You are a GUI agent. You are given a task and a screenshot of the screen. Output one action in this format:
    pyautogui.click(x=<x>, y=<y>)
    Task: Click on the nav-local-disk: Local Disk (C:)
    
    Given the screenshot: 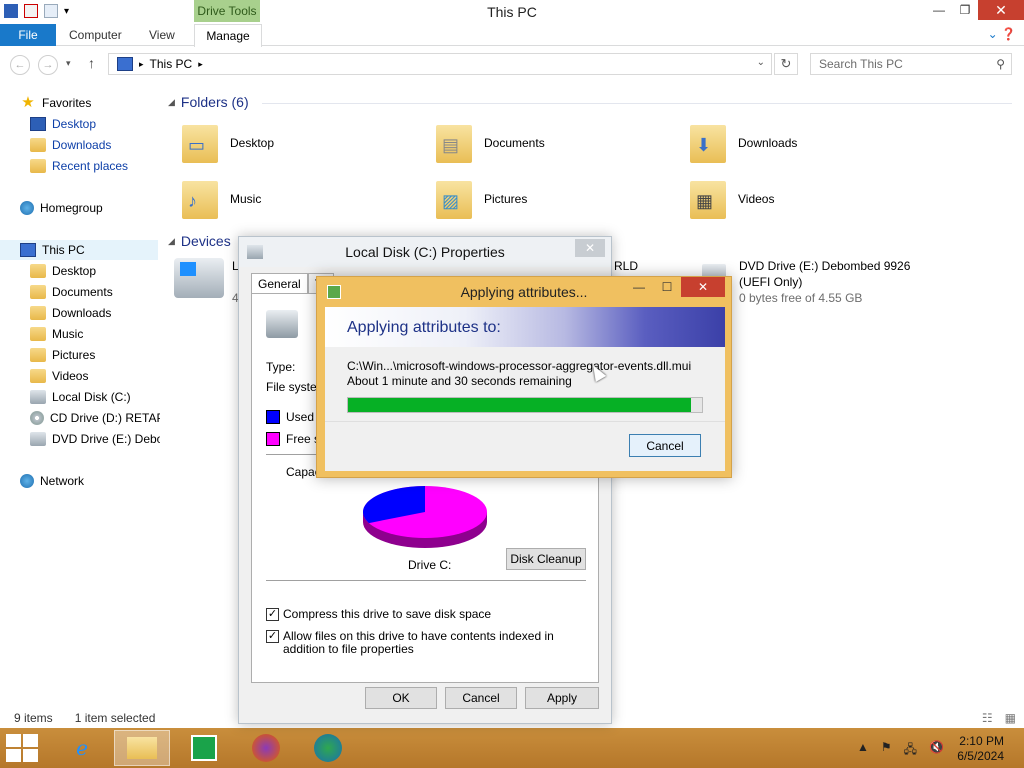 What is the action you would take?
    pyautogui.click(x=80, y=397)
    